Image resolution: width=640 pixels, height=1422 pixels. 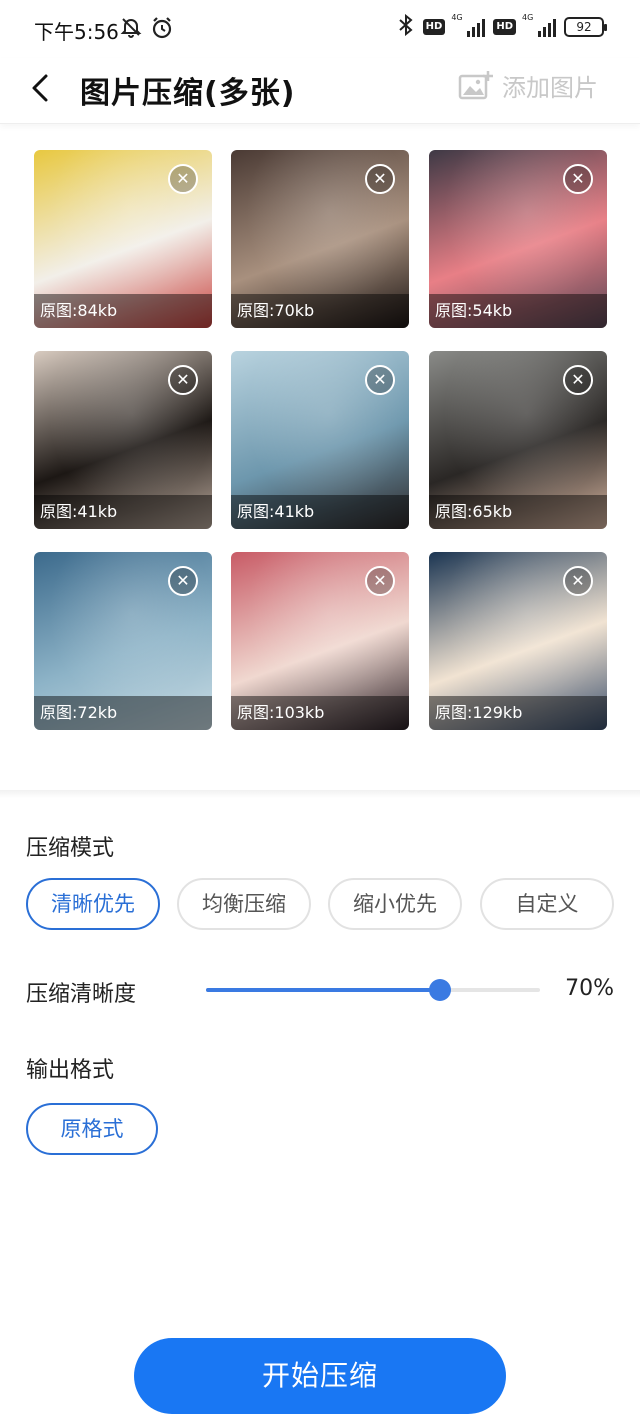 I want to click on section-divider, so click(x=320, y=794).